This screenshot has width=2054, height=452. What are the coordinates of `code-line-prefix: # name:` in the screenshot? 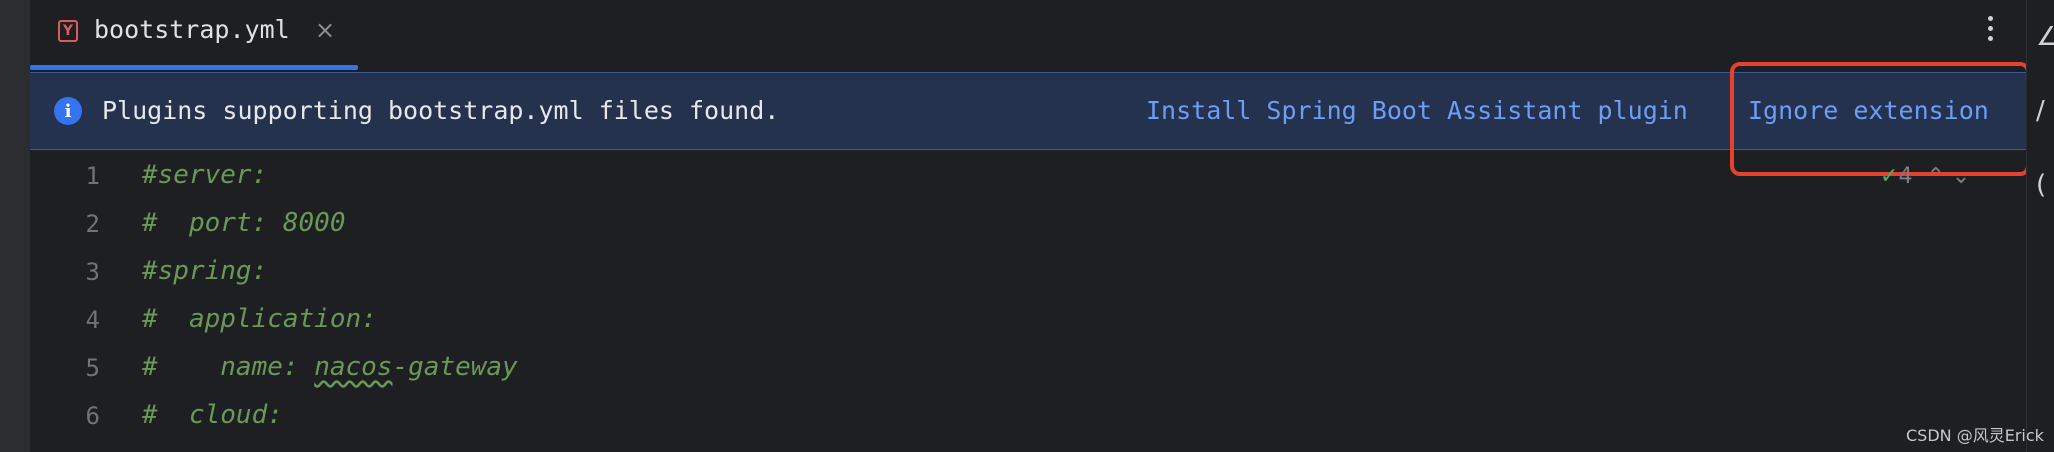 It's located at (228, 367).